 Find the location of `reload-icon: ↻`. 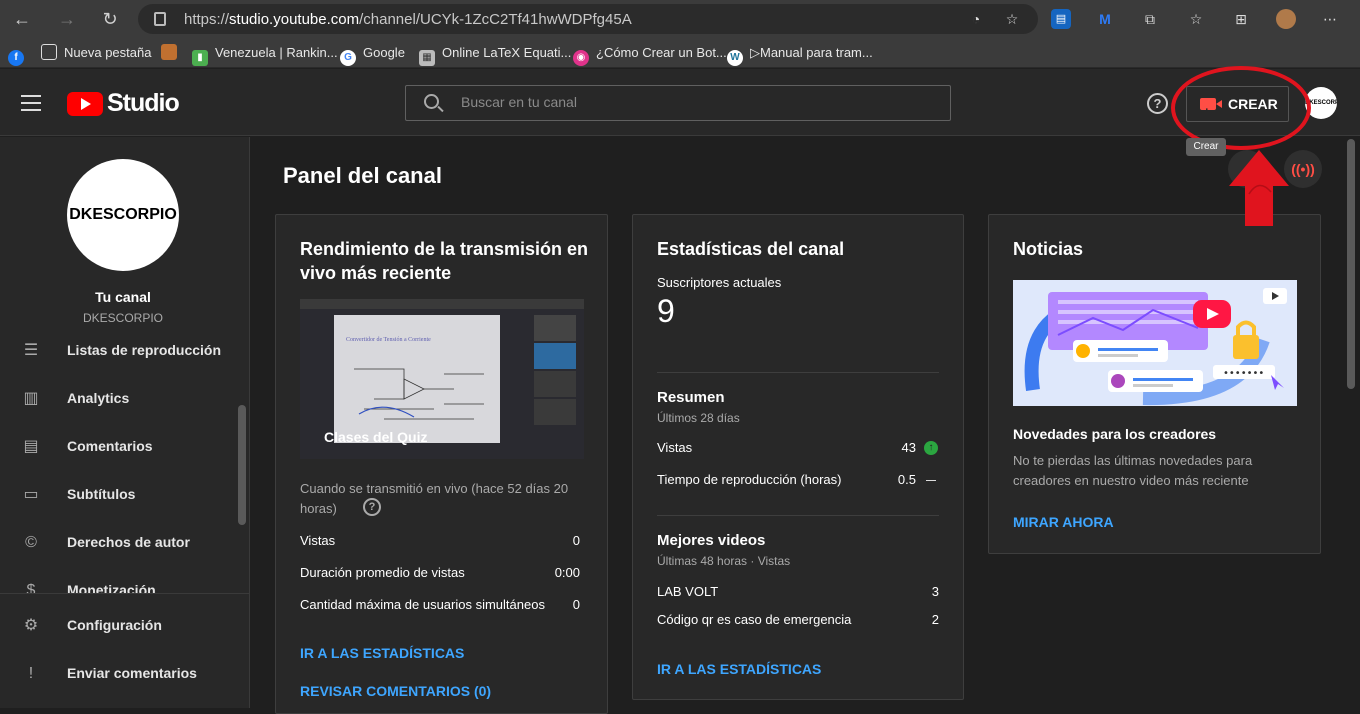

reload-icon: ↻ is located at coordinates (110, 19).